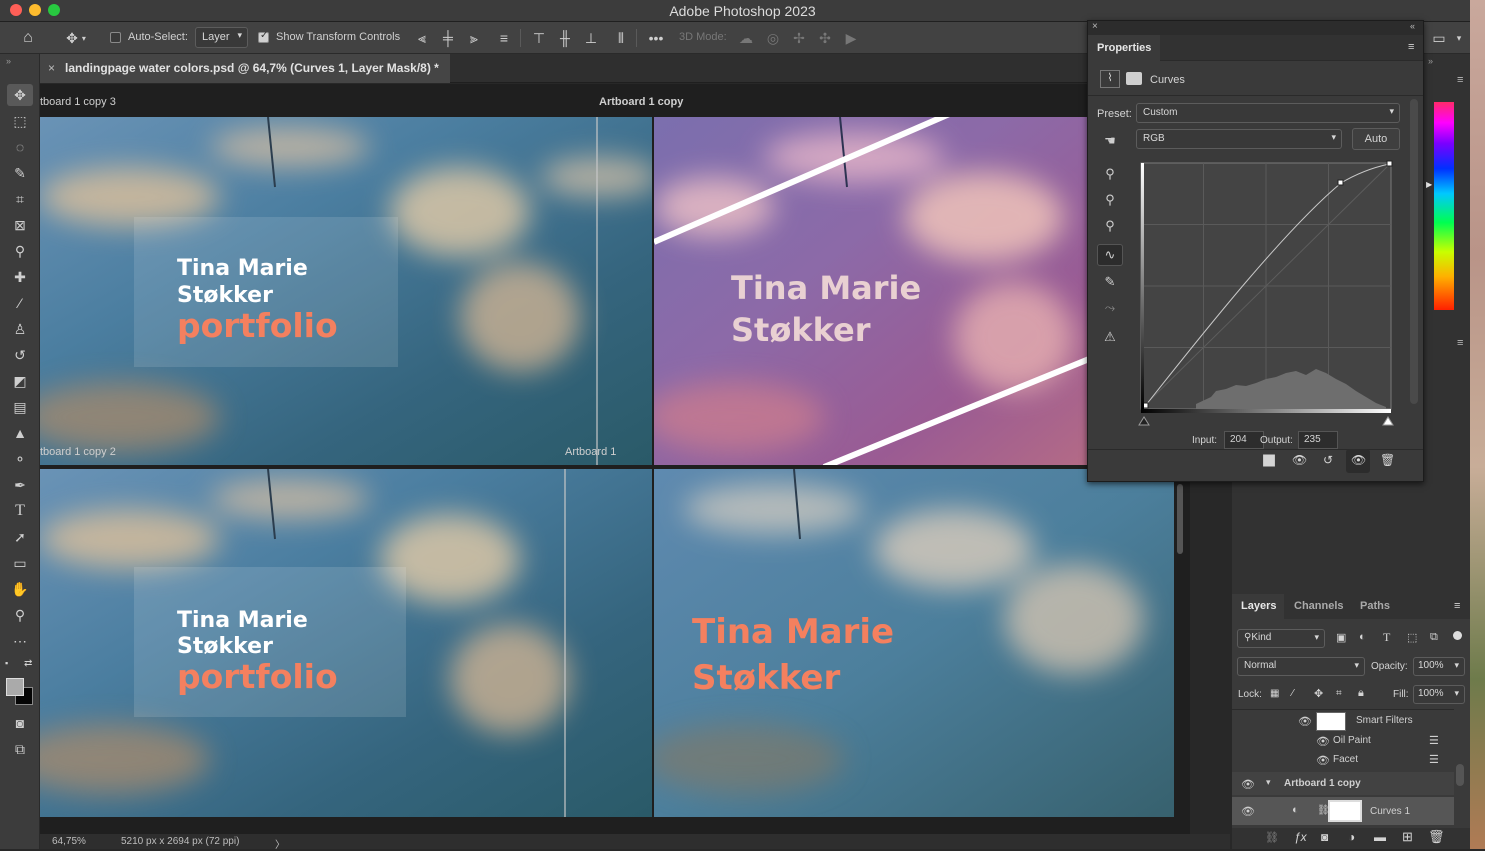 This screenshot has width=1485, height=851. I want to click on rectangle-tool-icon: ▭, so click(20, 563).